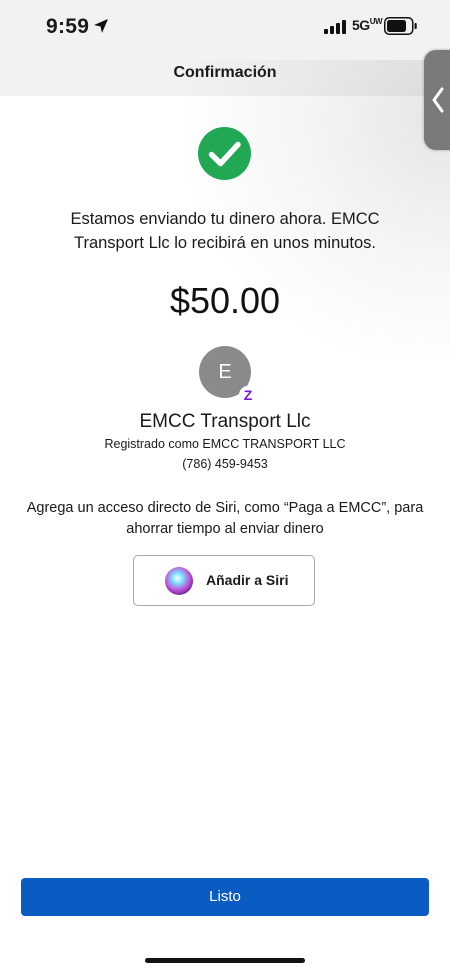 The width and height of the screenshot is (450, 973). What do you see at coordinates (225, 960) in the screenshot?
I see `home-indicator` at bounding box center [225, 960].